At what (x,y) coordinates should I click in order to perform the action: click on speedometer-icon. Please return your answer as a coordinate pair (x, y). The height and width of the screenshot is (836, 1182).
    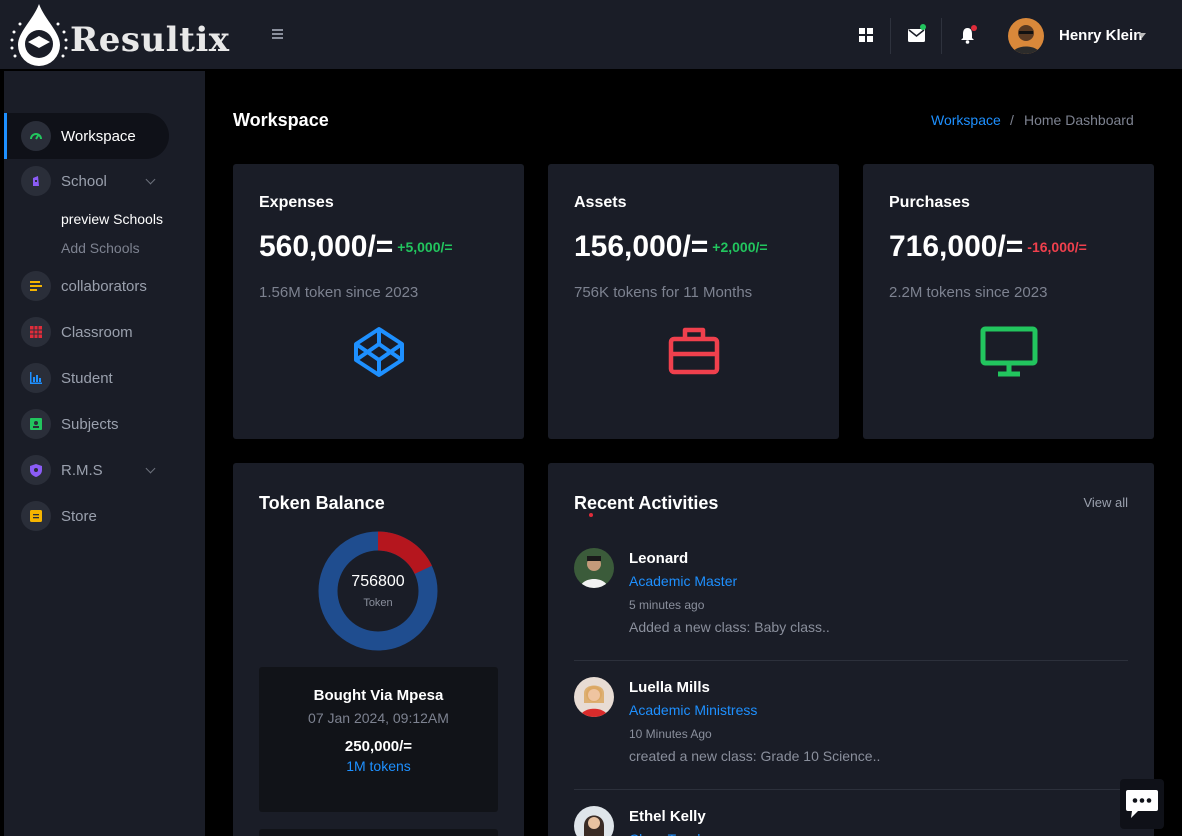
    Looking at the image, I should click on (36, 136).